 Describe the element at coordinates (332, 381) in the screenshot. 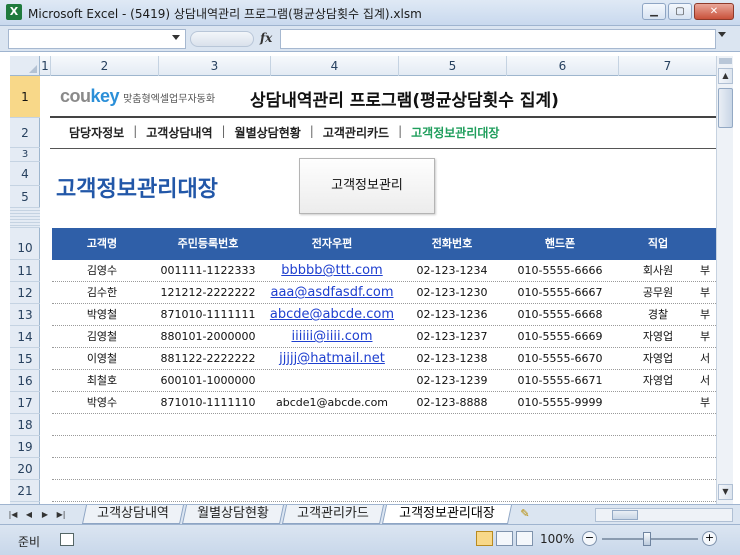

I see `cell-email` at that location.